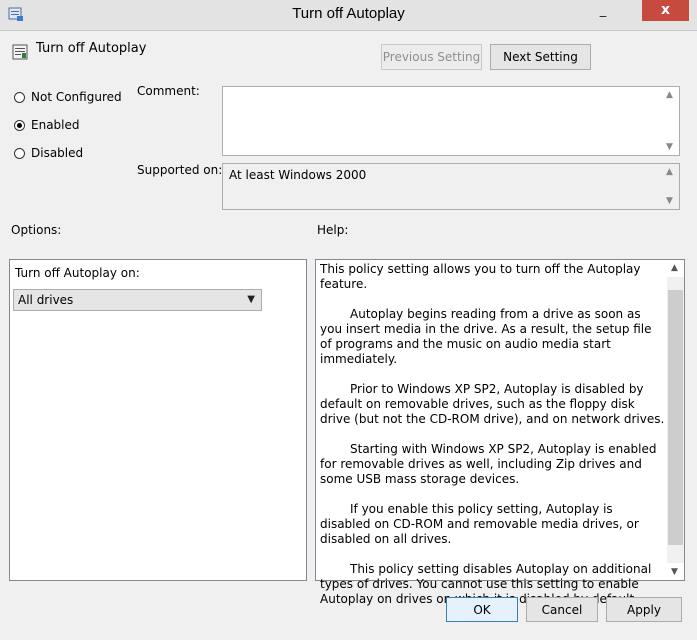  I want to click on ok-button: OK, so click(482, 609).